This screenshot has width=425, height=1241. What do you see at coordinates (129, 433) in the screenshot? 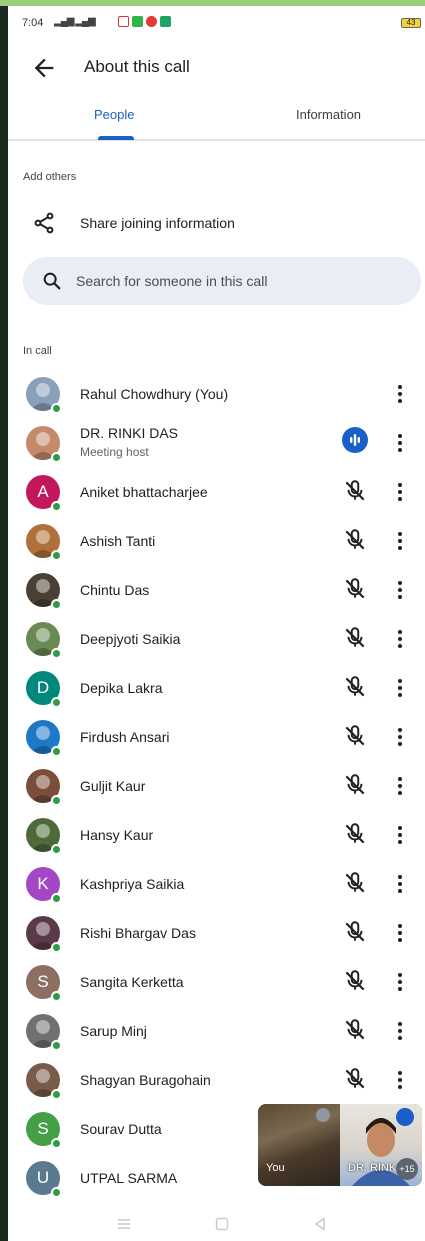
I see `participant-name: DR. RINKI DAS` at bounding box center [129, 433].